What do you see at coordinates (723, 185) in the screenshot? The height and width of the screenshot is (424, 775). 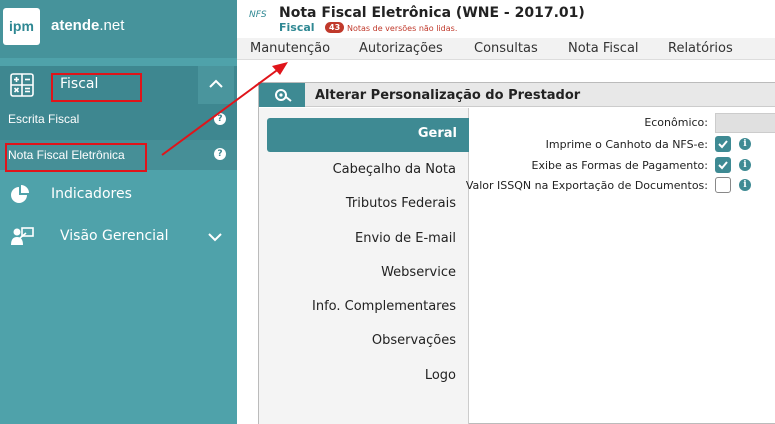 I see `valor-issqn-checkbox` at bounding box center [723, 185].